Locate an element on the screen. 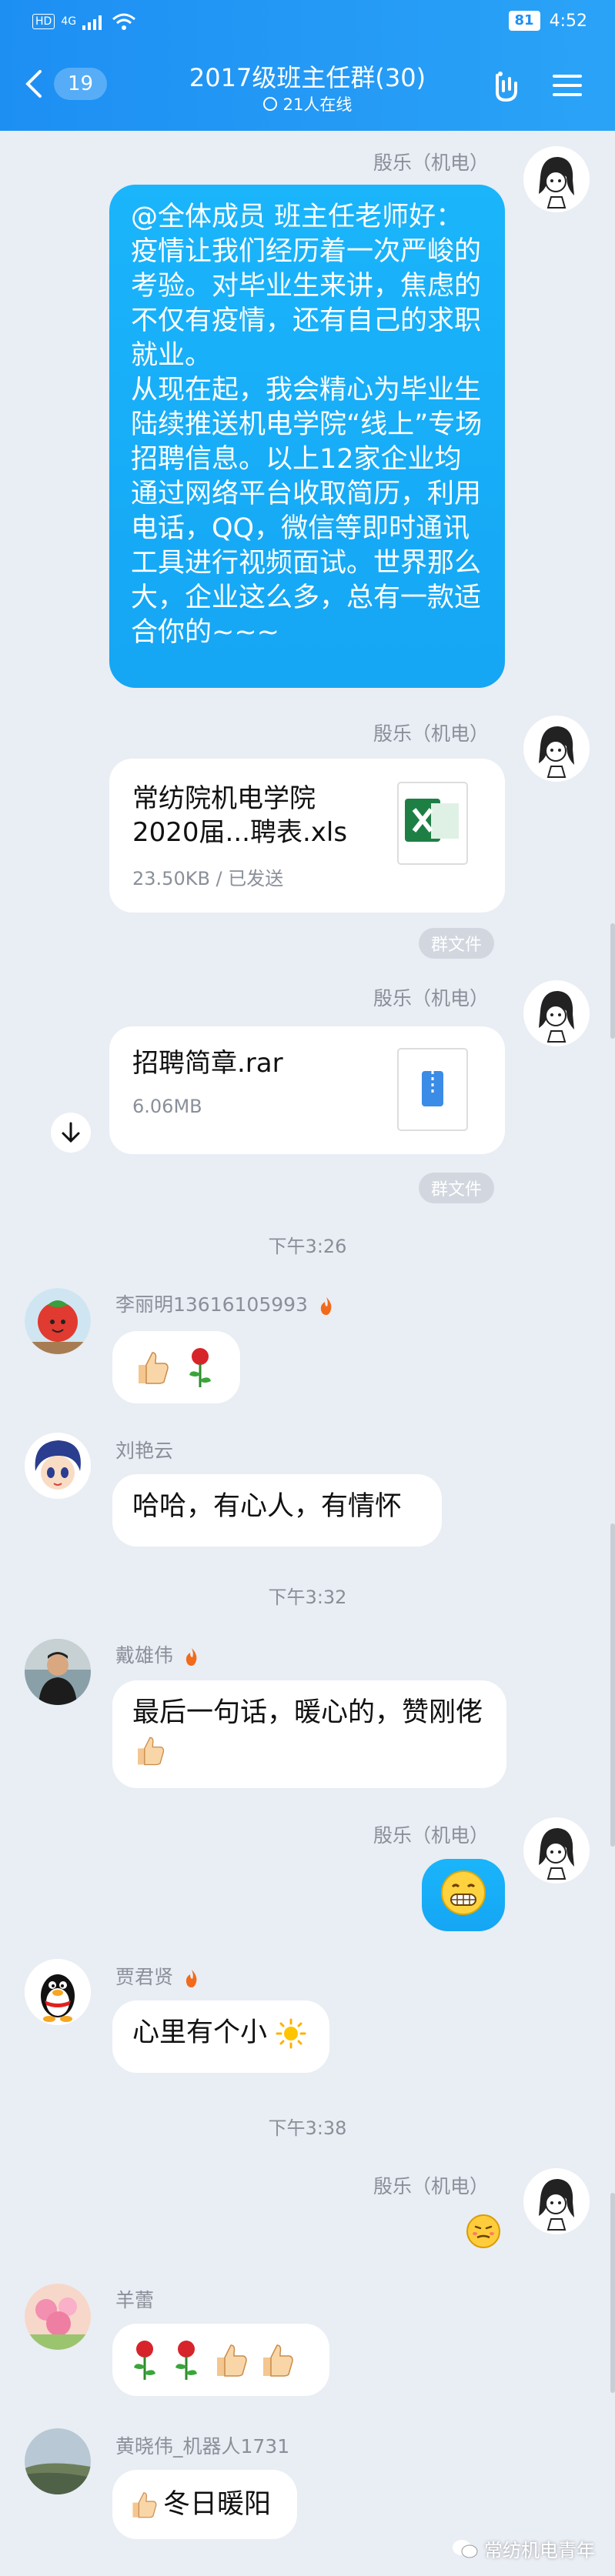 The width and height of the screenshot is (615, 2576). sender-name: 贾君贤 is located at coordinates (157, 1976).